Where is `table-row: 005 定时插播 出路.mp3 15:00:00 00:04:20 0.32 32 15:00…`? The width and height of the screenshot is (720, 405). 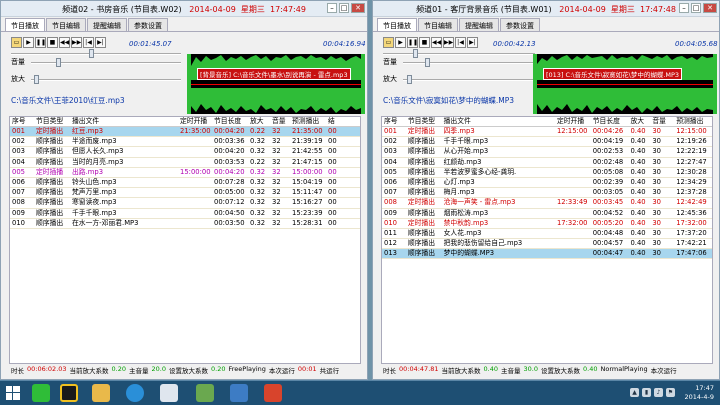 table-row: 005 定时插播 出路.mp3 15:00:00 00:04:20 0.32 32 15:00… is located at coordinates (185, 173).